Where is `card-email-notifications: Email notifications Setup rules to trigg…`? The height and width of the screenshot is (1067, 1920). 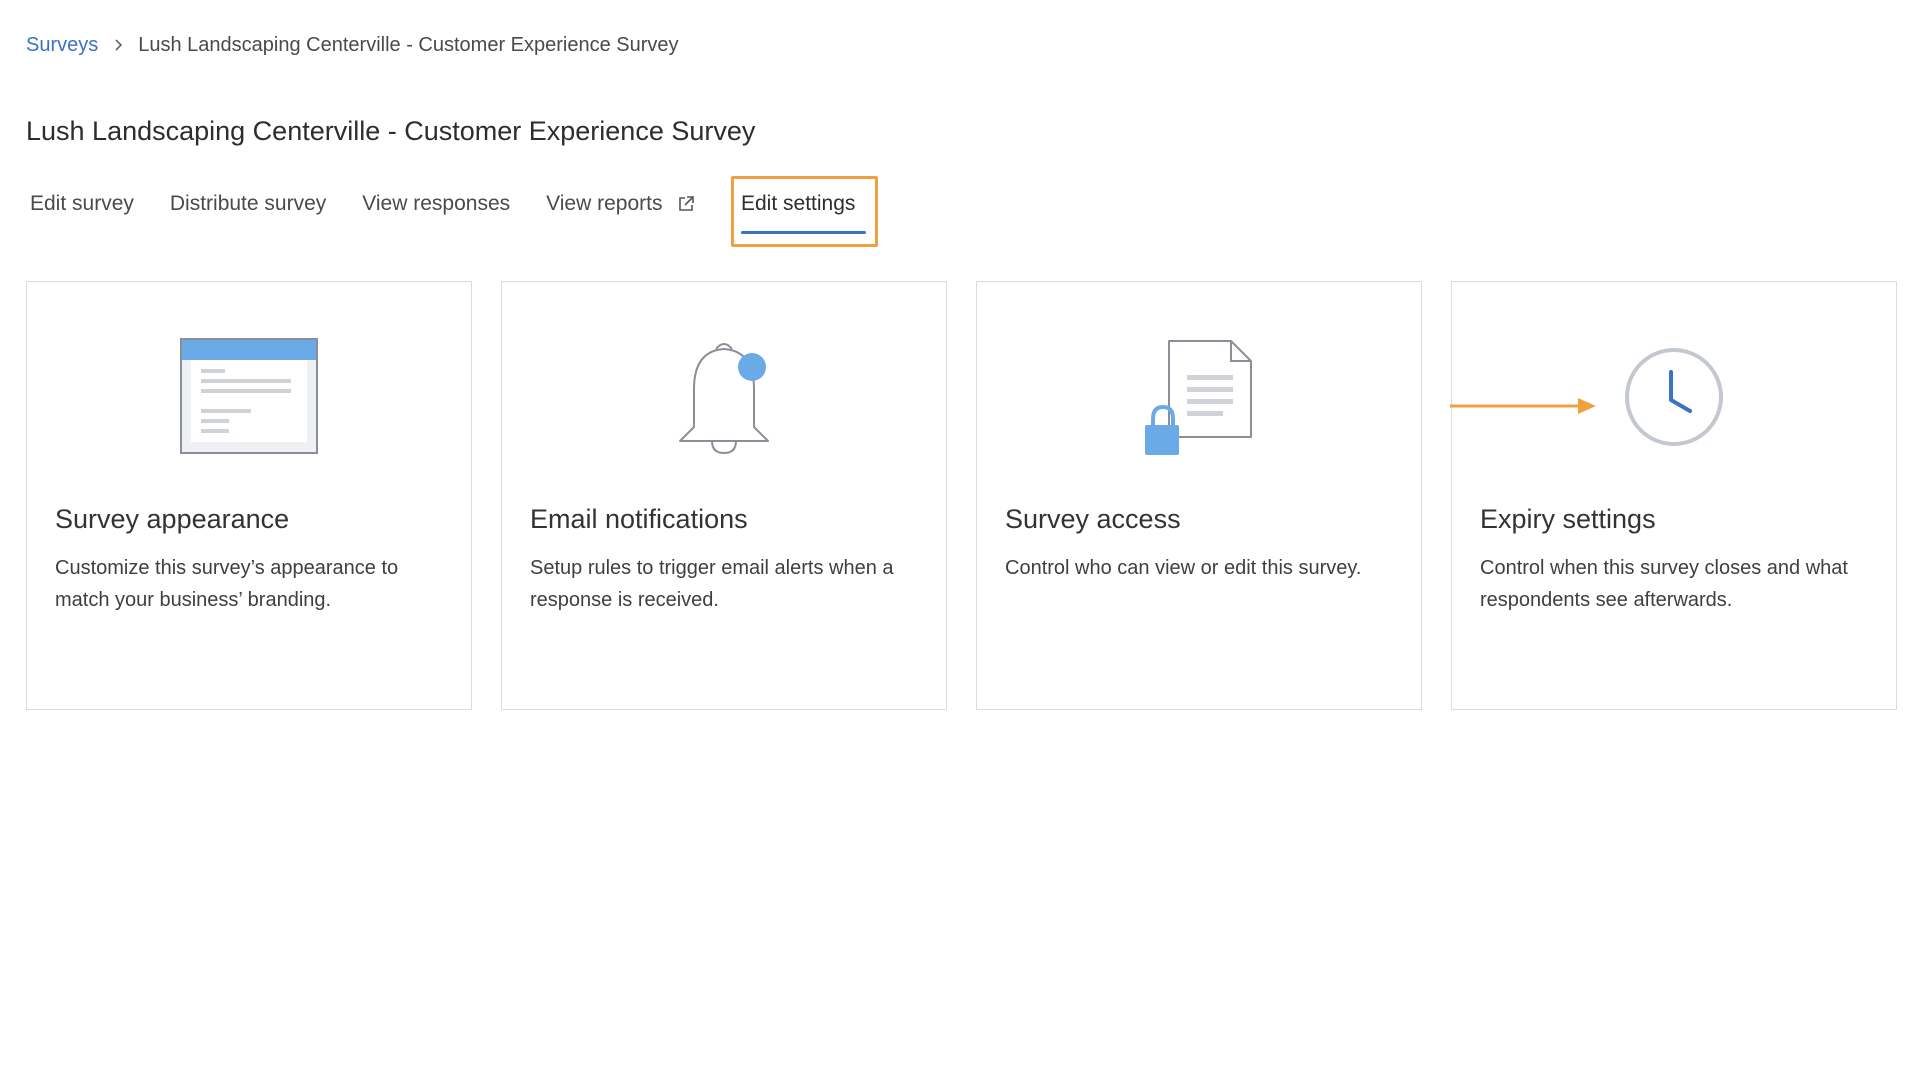 card-email-notifications: Email notifications Setup rules to trigg… is located at coordinates (724, 495).